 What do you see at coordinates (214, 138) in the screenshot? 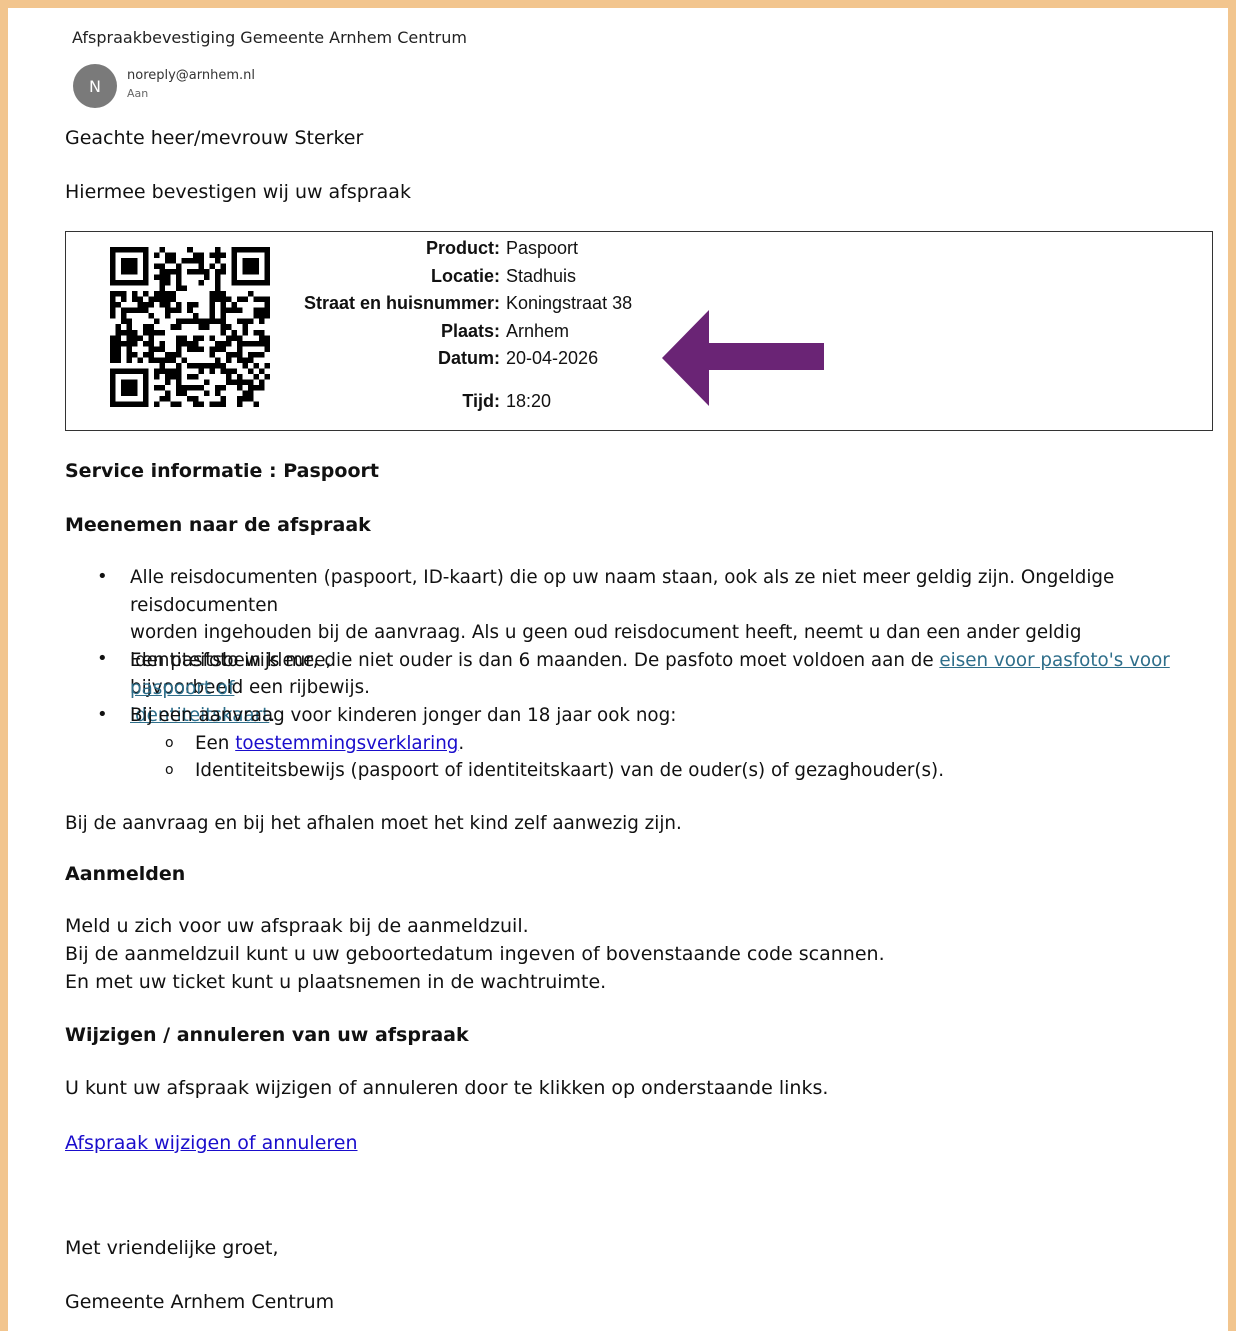
I see `greeting: Geachte heer/mevrouw Sterker` at bounding box center [214, 138].